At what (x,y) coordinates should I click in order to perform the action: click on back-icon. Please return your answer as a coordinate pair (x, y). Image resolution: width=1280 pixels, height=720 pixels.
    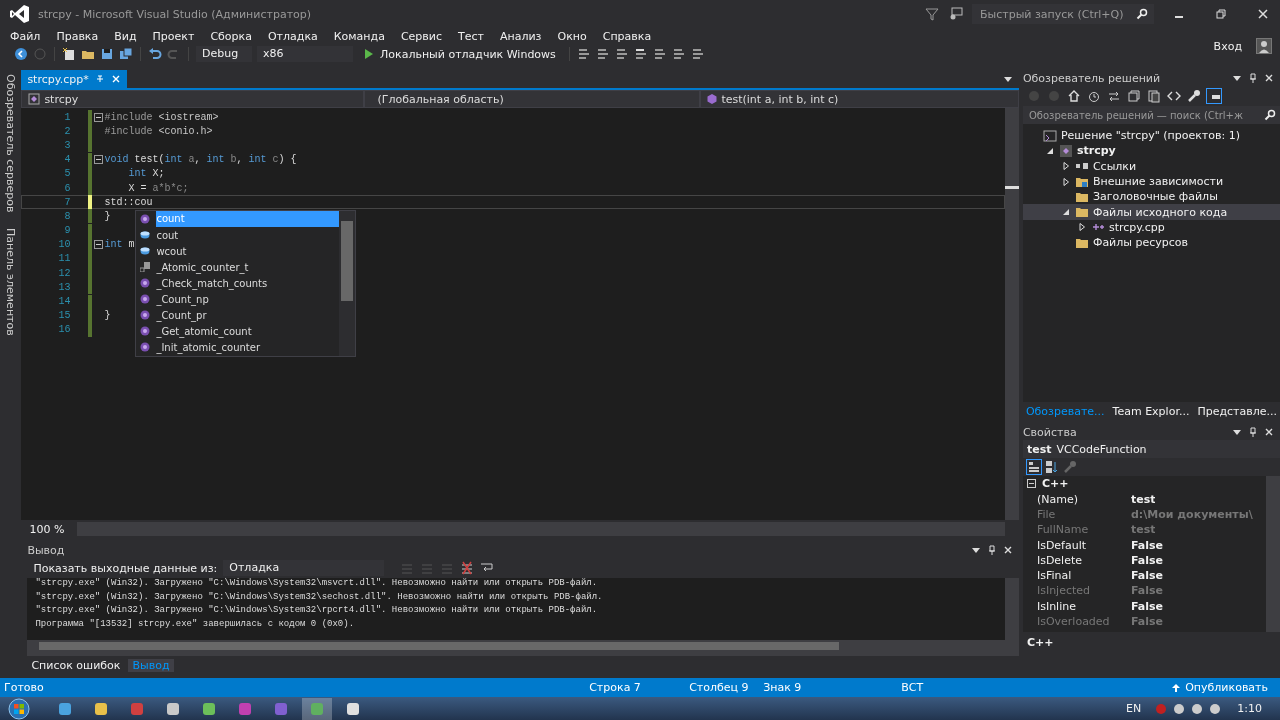
    Looking at the image, I should click on (21, 54).